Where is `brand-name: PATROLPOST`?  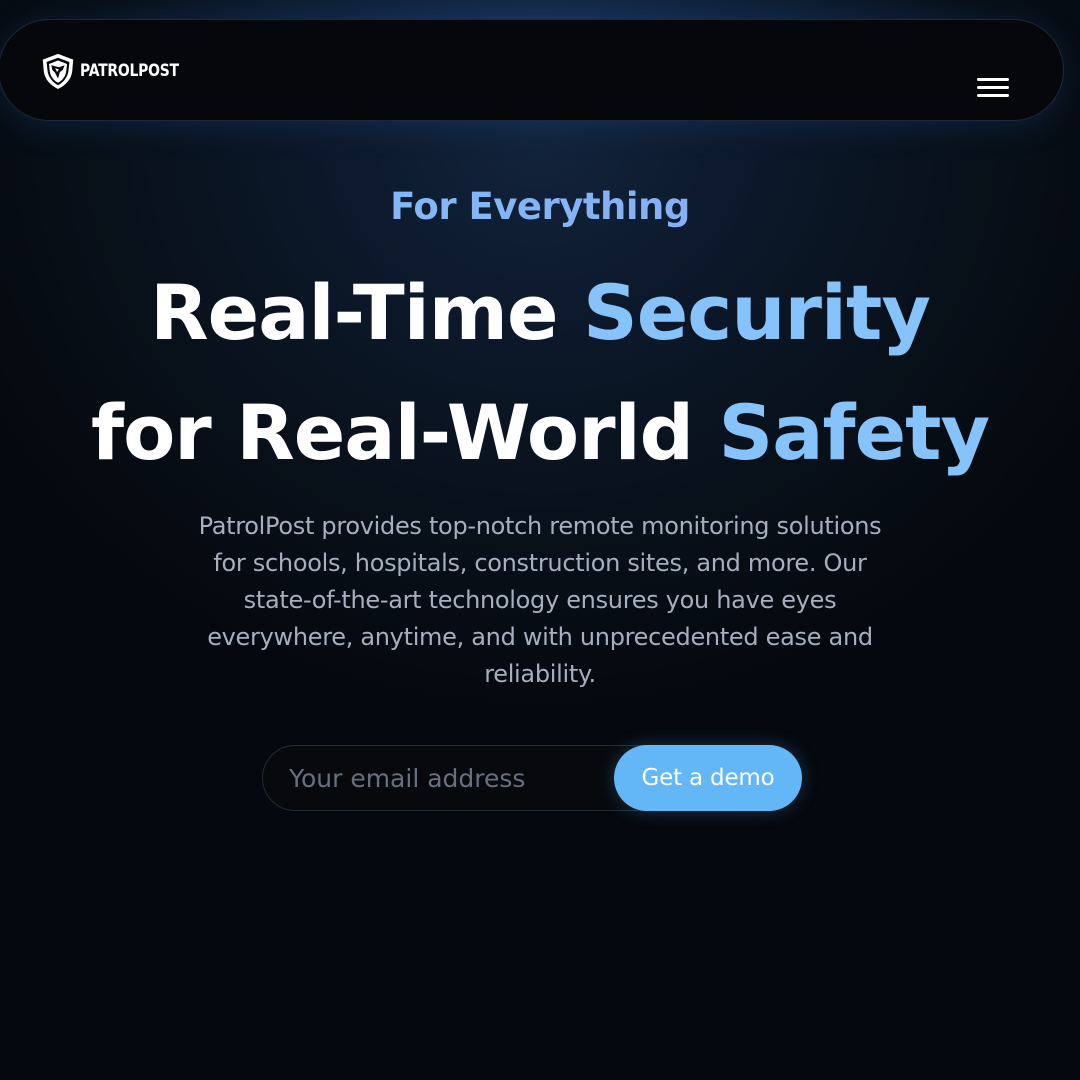 brand-name: PATROLPOST is located at coordinates (129, 71).